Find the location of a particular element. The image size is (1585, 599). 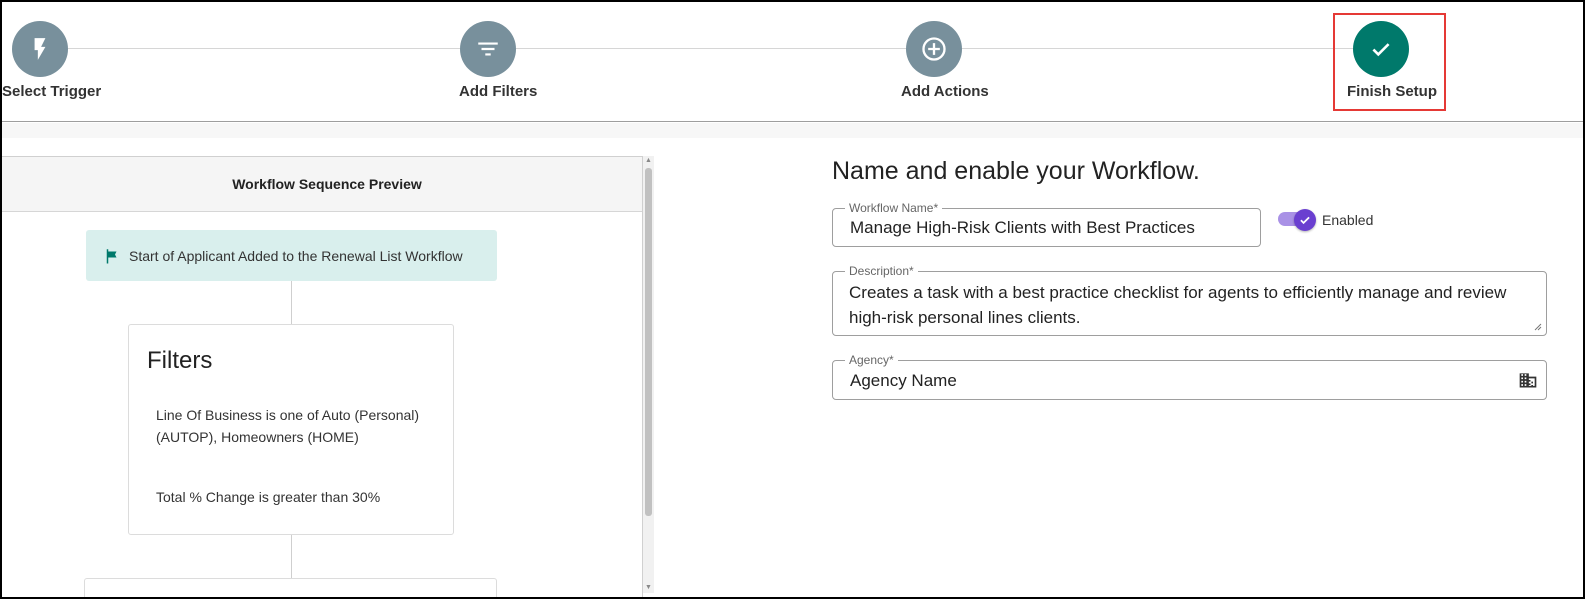

filter-condition: Total % Change is greater than 30% is located at coordinates (268, 497).